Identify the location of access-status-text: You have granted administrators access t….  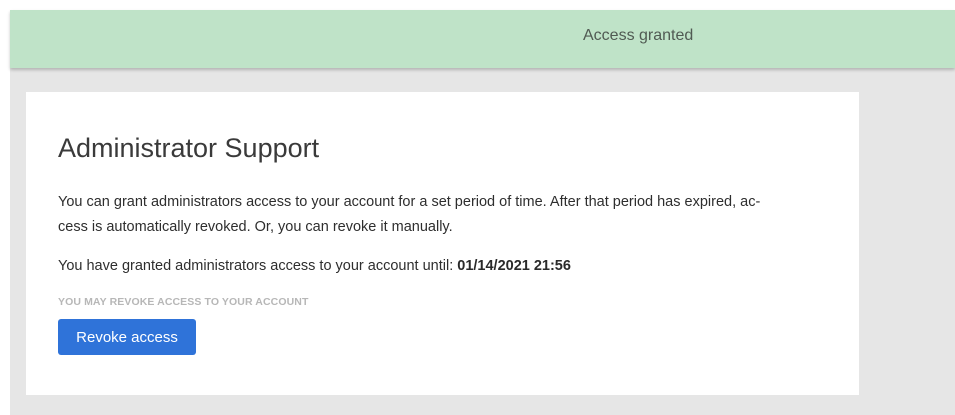
(314, 266).